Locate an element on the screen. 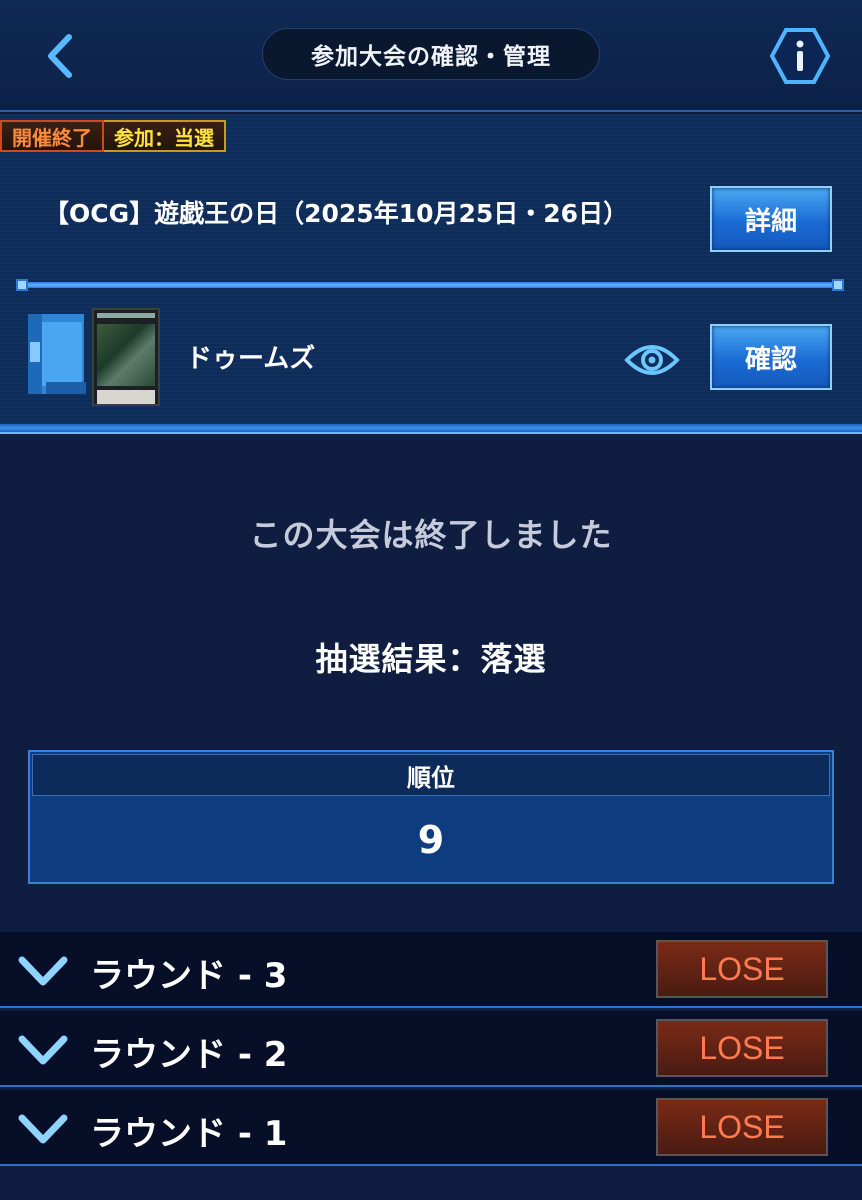 The width and height of the screenshot is (862, 1200). participation-badge: 参加：当選 is located at coordinates (165, 136).